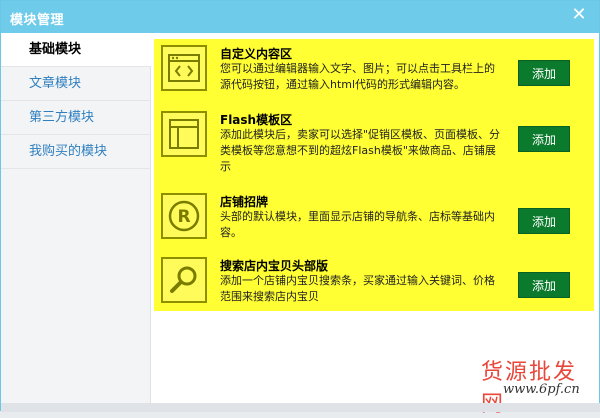 Image resolution: width=600 pixels, height=418 pixels. Describe the element at coordinates (300, 17) in the screenshot. I see `dialog-titlebar: 模块管理 ✕` at that location.